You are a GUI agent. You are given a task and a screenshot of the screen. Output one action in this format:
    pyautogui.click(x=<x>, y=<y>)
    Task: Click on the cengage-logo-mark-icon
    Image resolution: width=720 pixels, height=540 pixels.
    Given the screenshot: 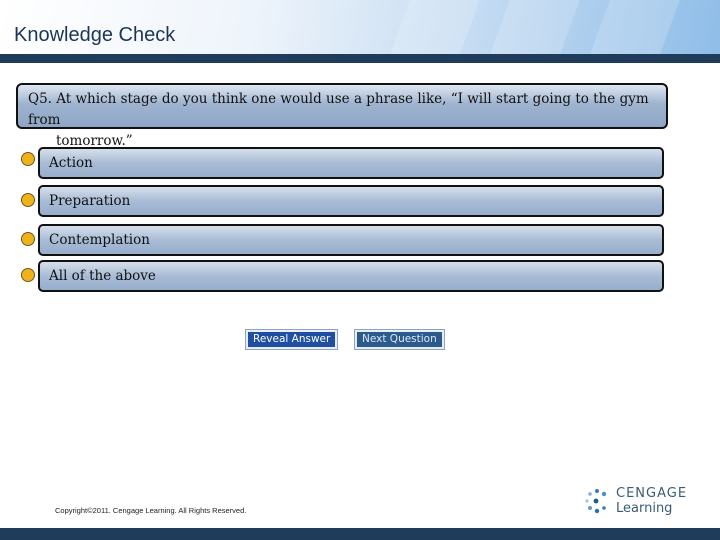 What is the action you would take?
    pyautogui.click(x=596, y=501)
    